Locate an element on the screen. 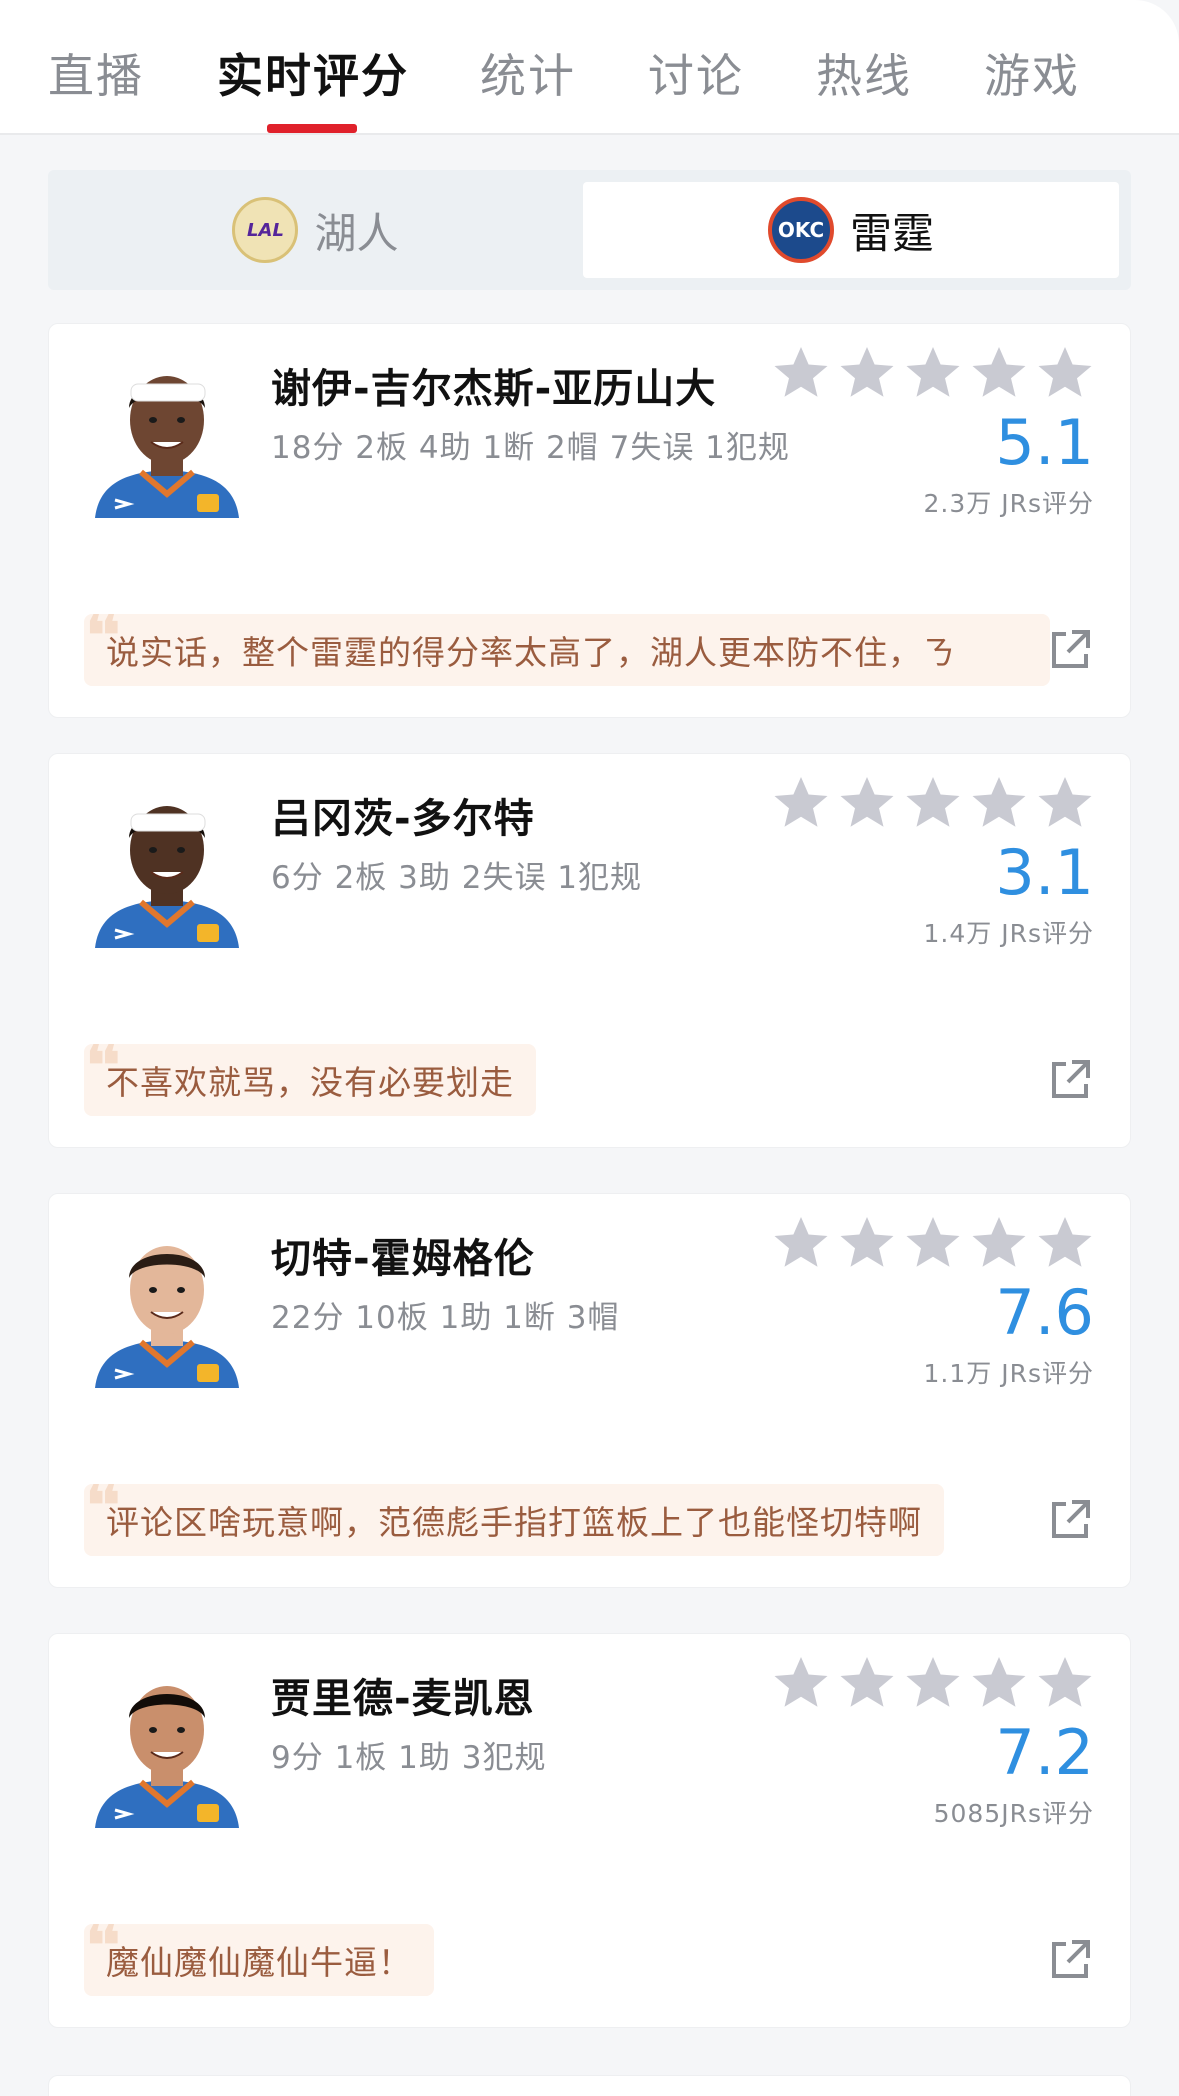 The image size is (1179, 2096). player-score: 7.2 is located at coordinates (1044, 1752).